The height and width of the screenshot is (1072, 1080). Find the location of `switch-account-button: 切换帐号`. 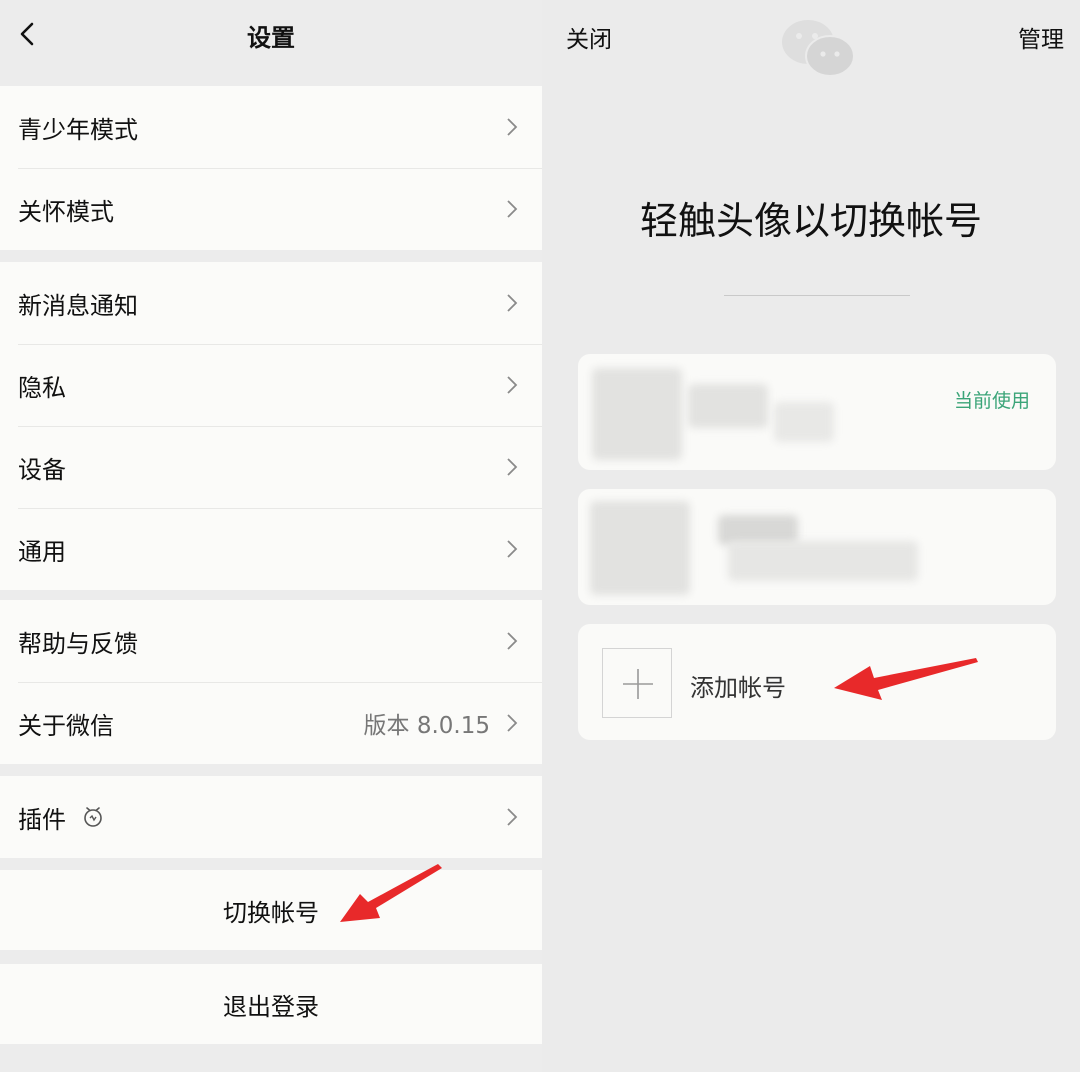

switch-account-button: 切换帐号 is located at coordinates (271, 910).